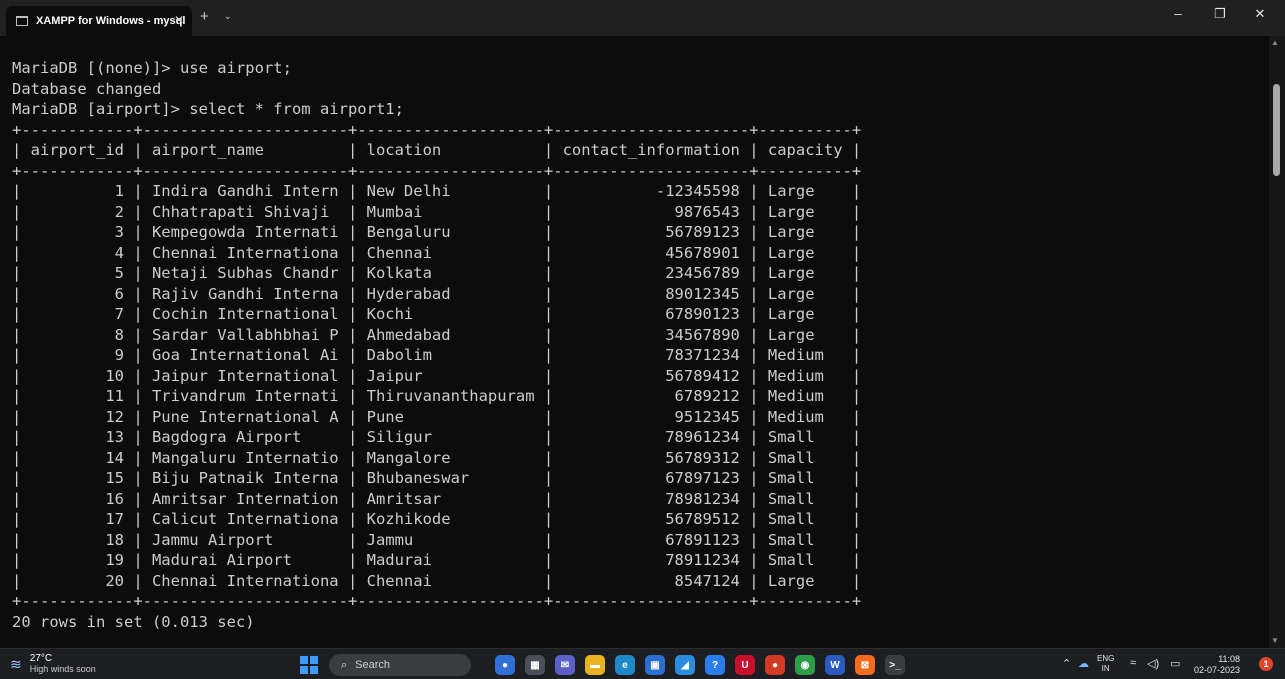 This screenshot has height=679, width=1285. What do you see at coordinates (204, 16) in the screenshot?
I see `new-tab-button: +` at bounding box center [204, 16].